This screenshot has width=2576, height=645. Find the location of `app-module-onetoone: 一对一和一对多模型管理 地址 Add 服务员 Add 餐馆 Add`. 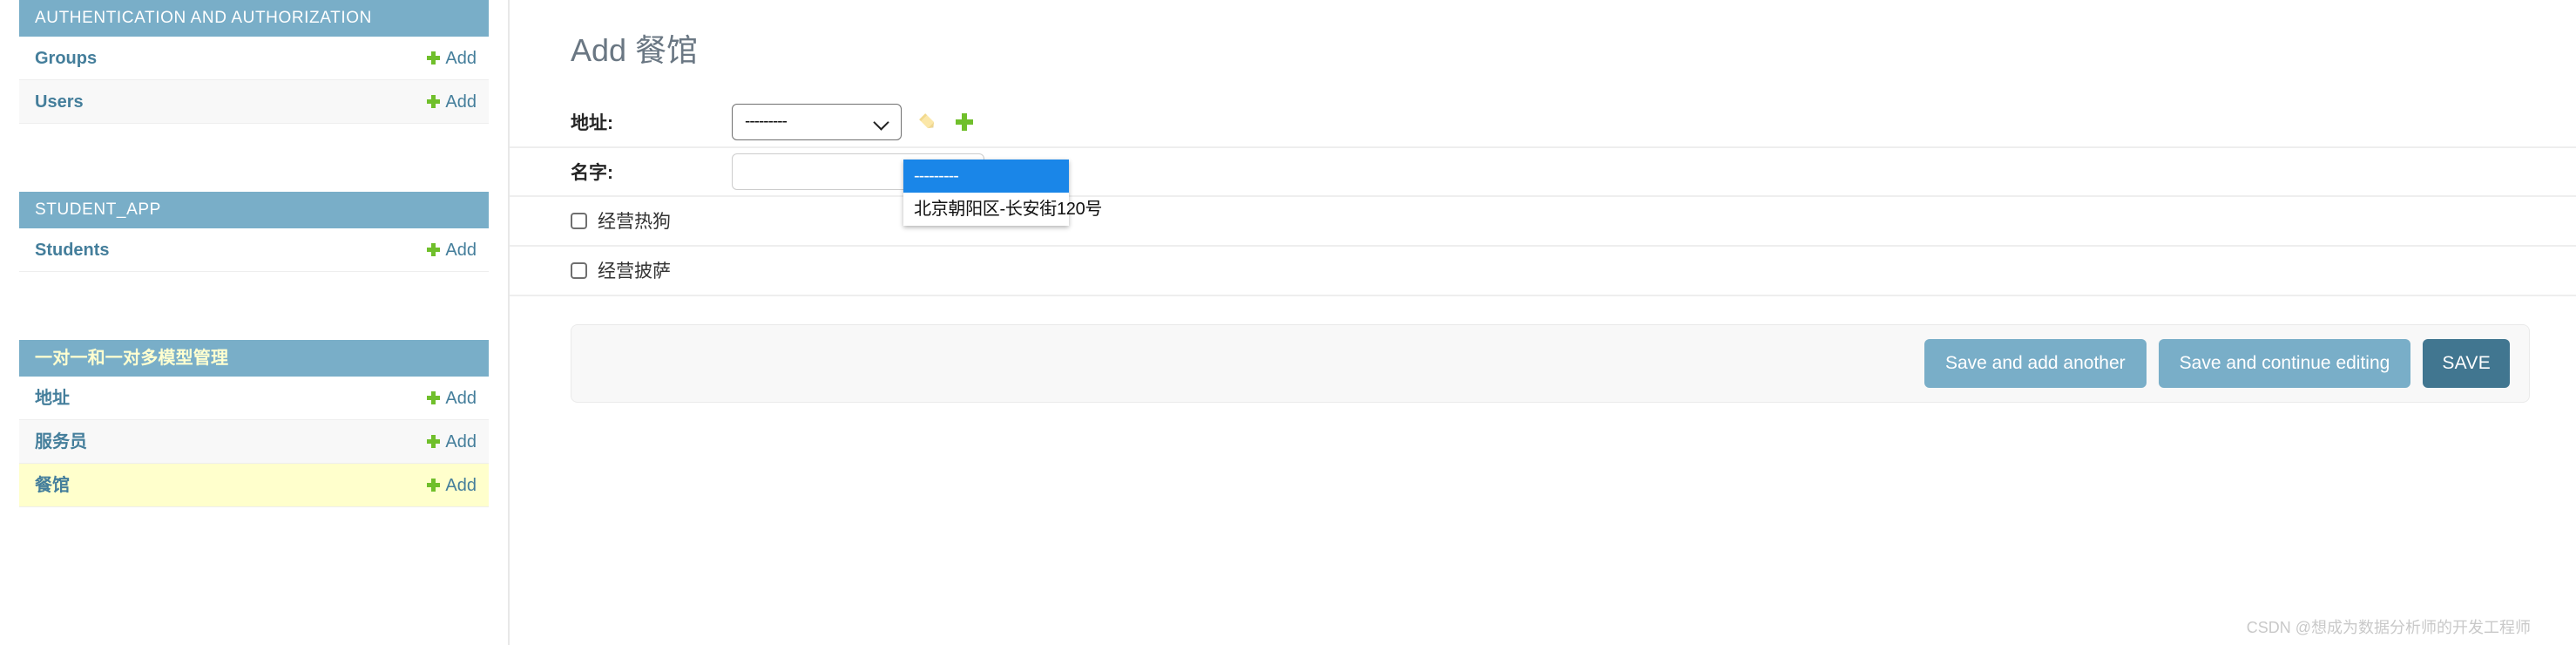

app-module-onetoone: 一对一和一对多模型管理 地址 Add 服务员 Add 餐馆 Add is located at coordinates (254, 443).